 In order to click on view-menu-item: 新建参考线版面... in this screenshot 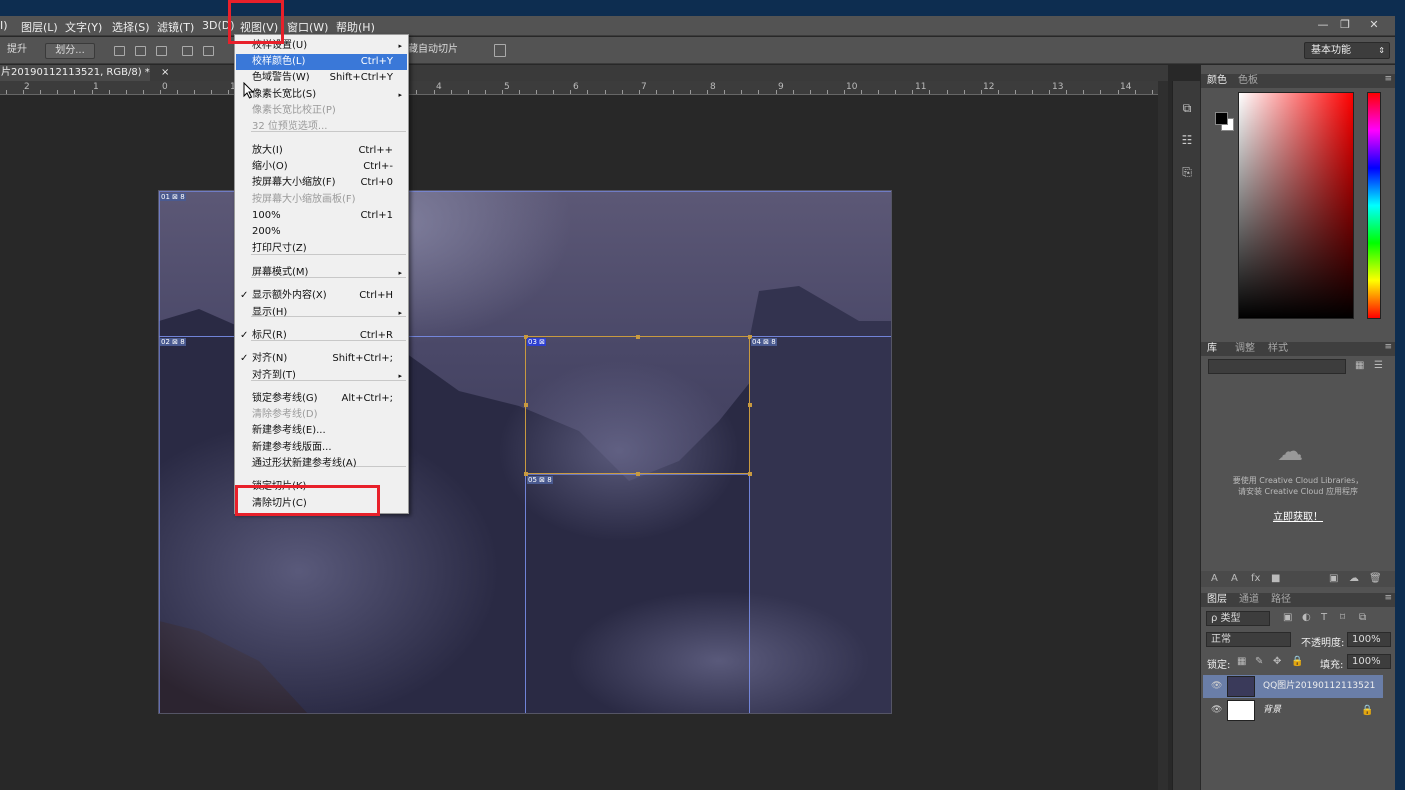, I will do `click(321, 448)`.